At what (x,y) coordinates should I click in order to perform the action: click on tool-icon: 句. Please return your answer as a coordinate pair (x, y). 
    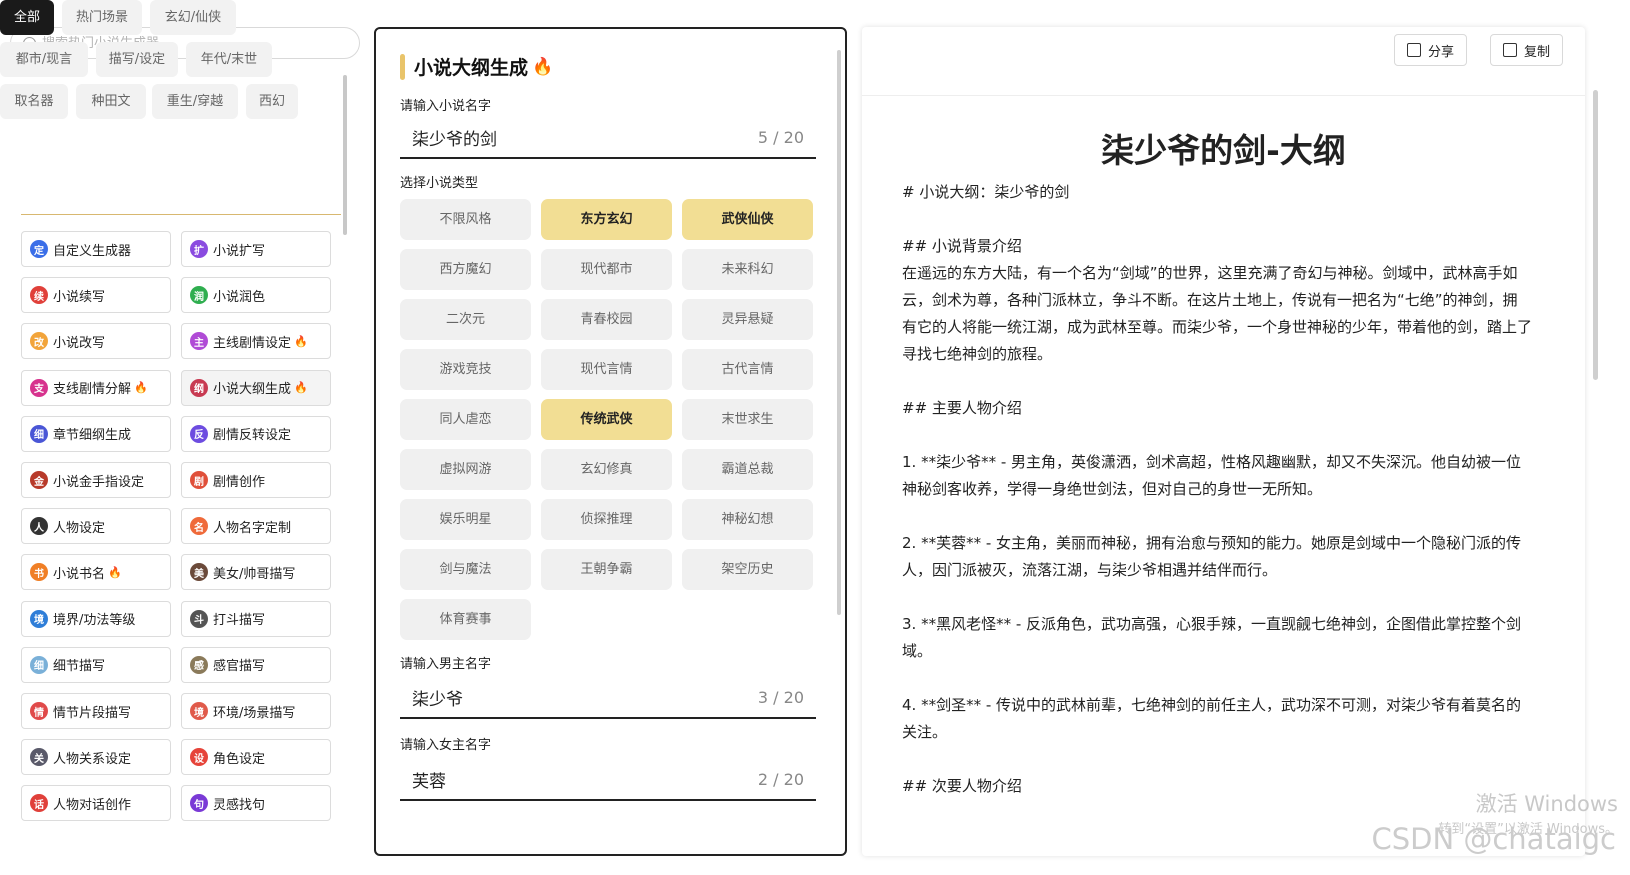
    Looking at the image, I should click on (199, 803).